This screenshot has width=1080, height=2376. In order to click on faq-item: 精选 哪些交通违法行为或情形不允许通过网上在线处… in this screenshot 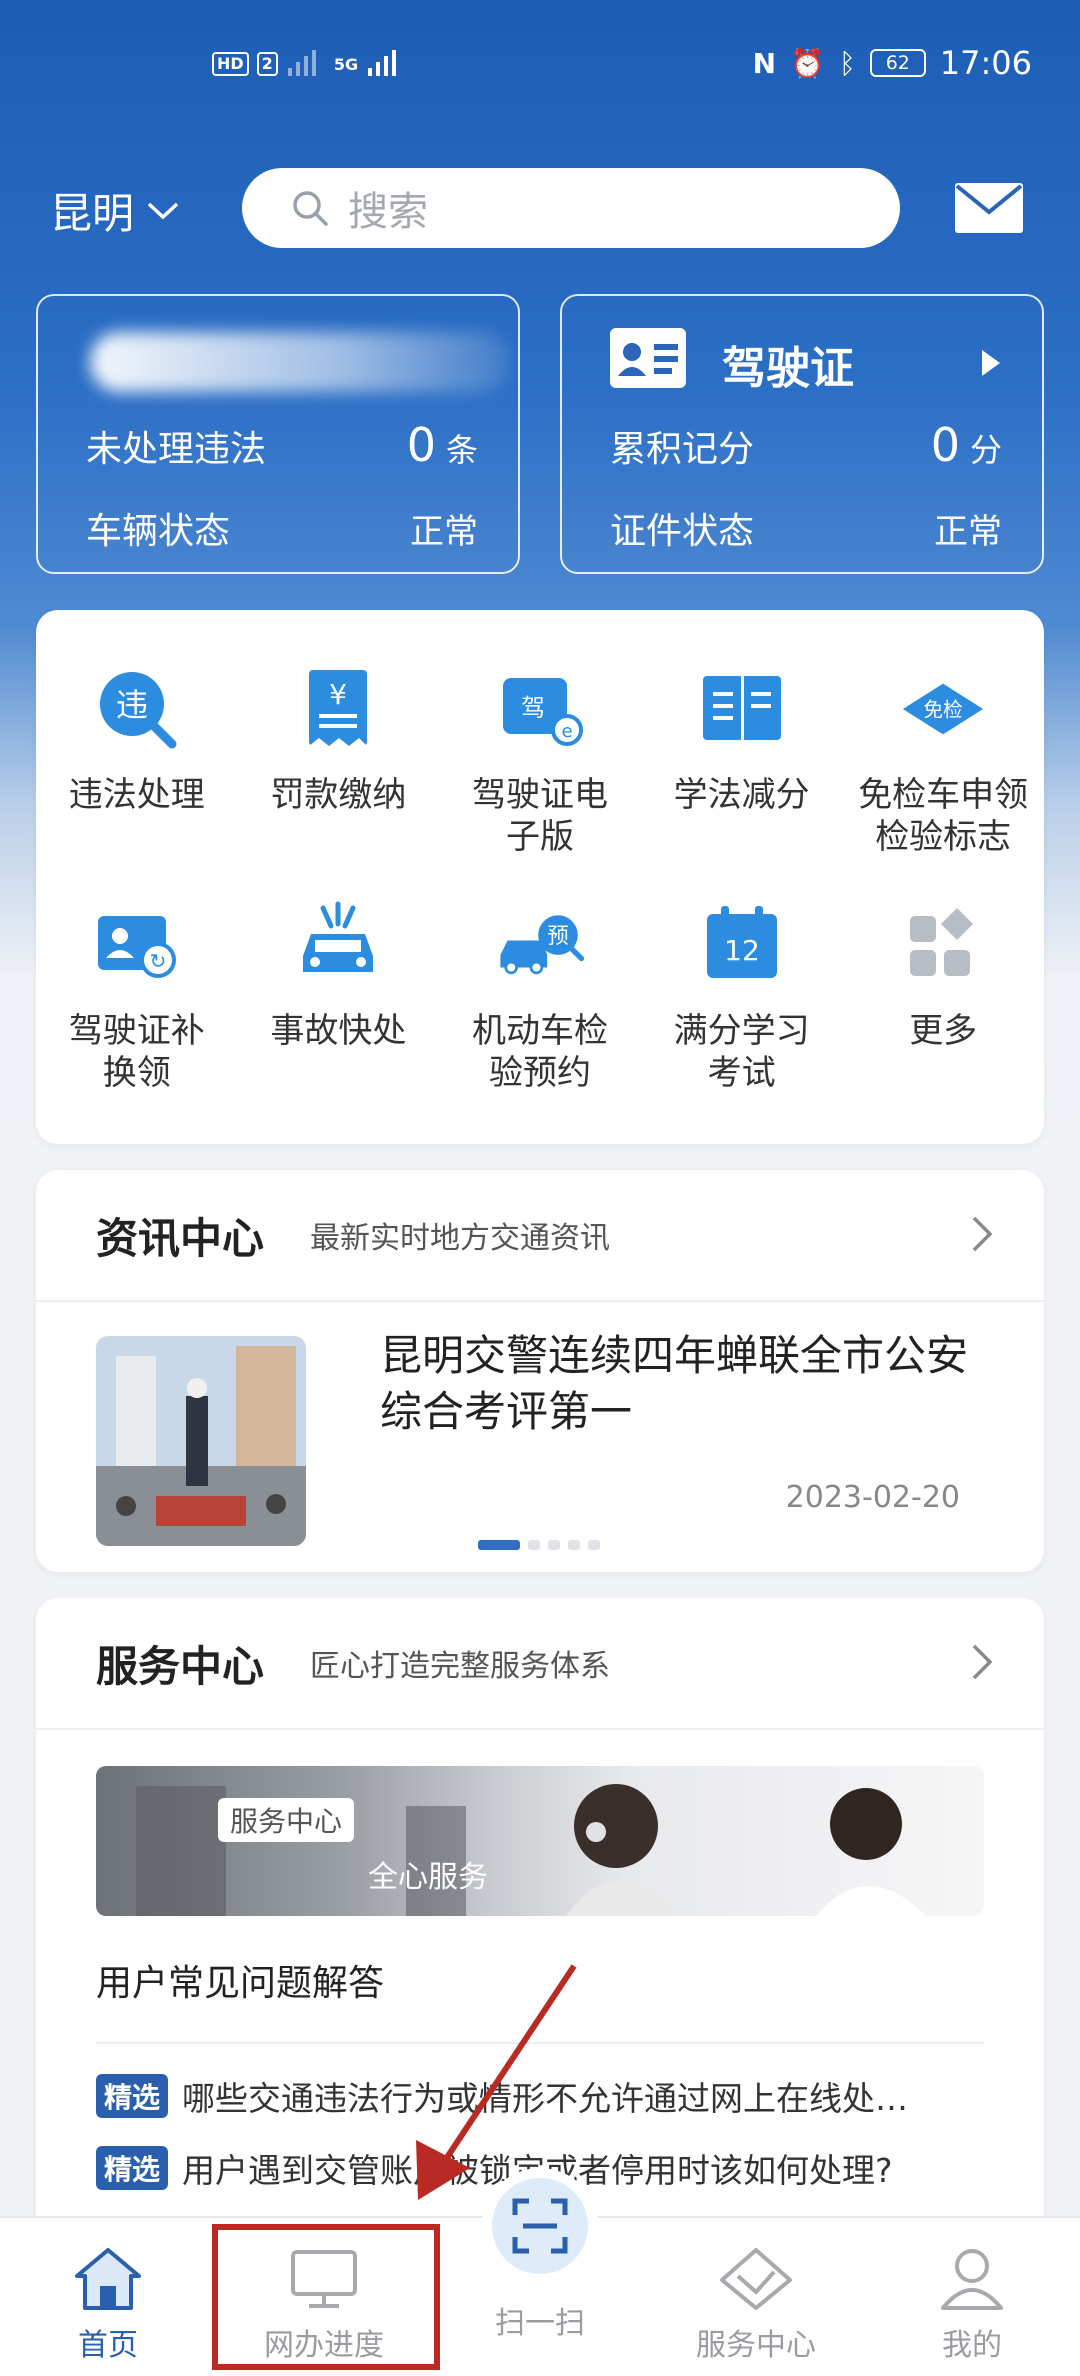, I will do `click(546, 2096)`.